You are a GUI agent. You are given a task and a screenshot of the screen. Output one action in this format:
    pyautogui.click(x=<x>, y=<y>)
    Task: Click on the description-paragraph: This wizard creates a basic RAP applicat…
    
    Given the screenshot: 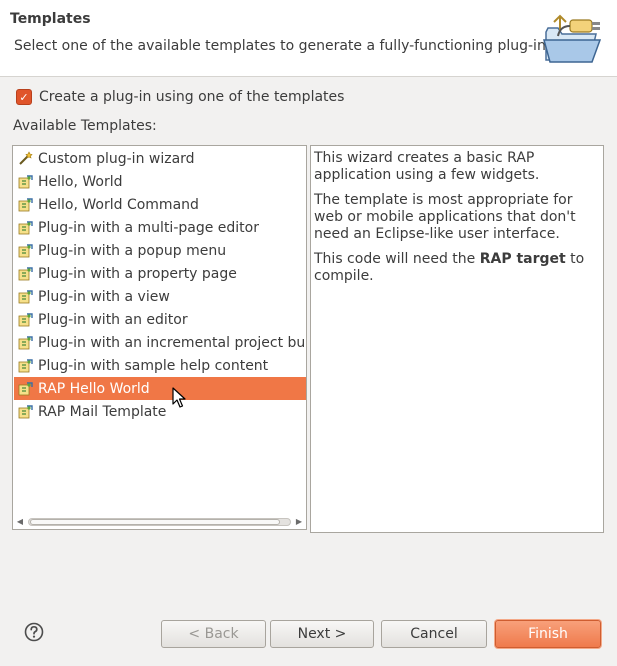 What is the action you would take?
    pyautogui.click(x=427, y=166)
    